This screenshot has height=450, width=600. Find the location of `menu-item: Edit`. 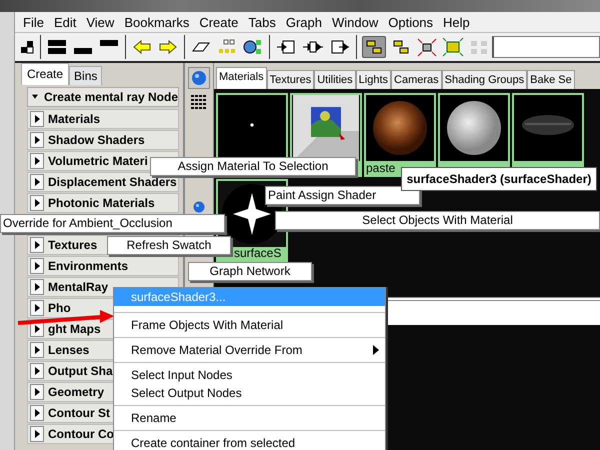

menu-item: Edit is located at coordinates (66, 22).